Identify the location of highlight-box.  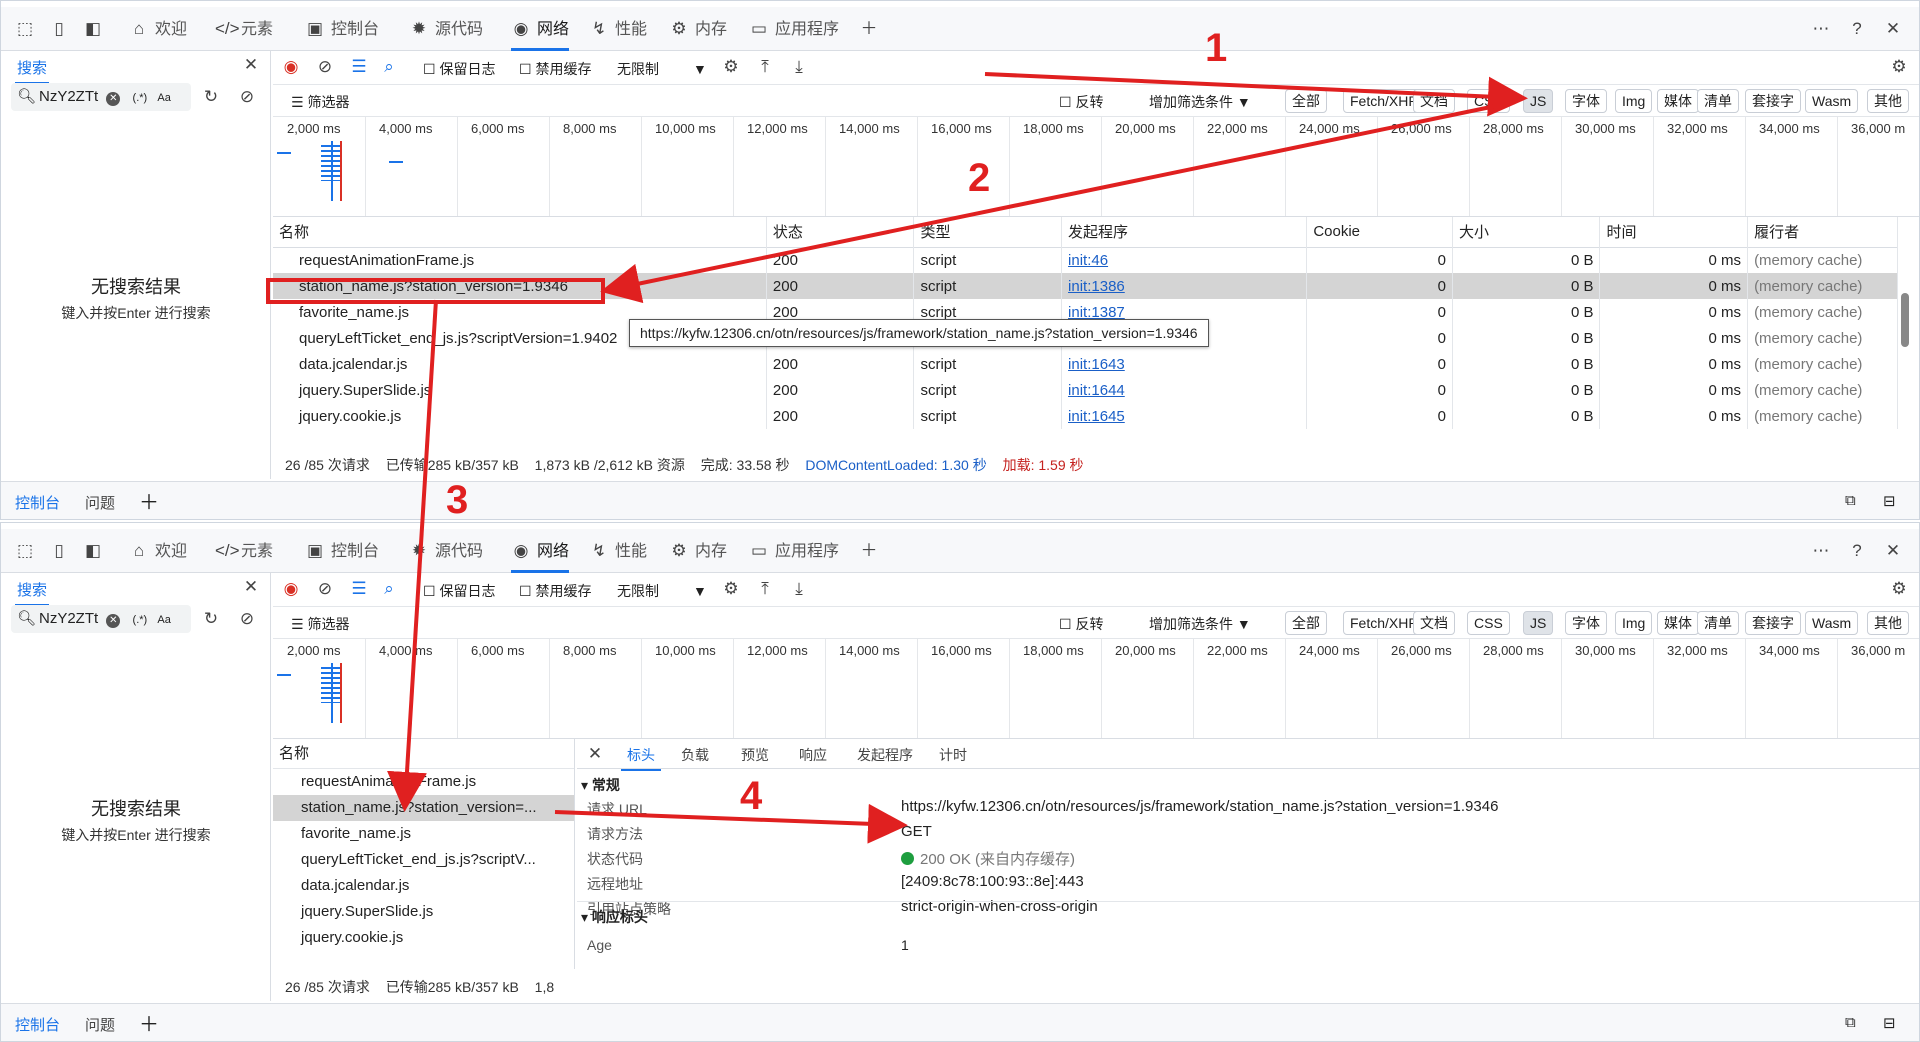
(435, 291).